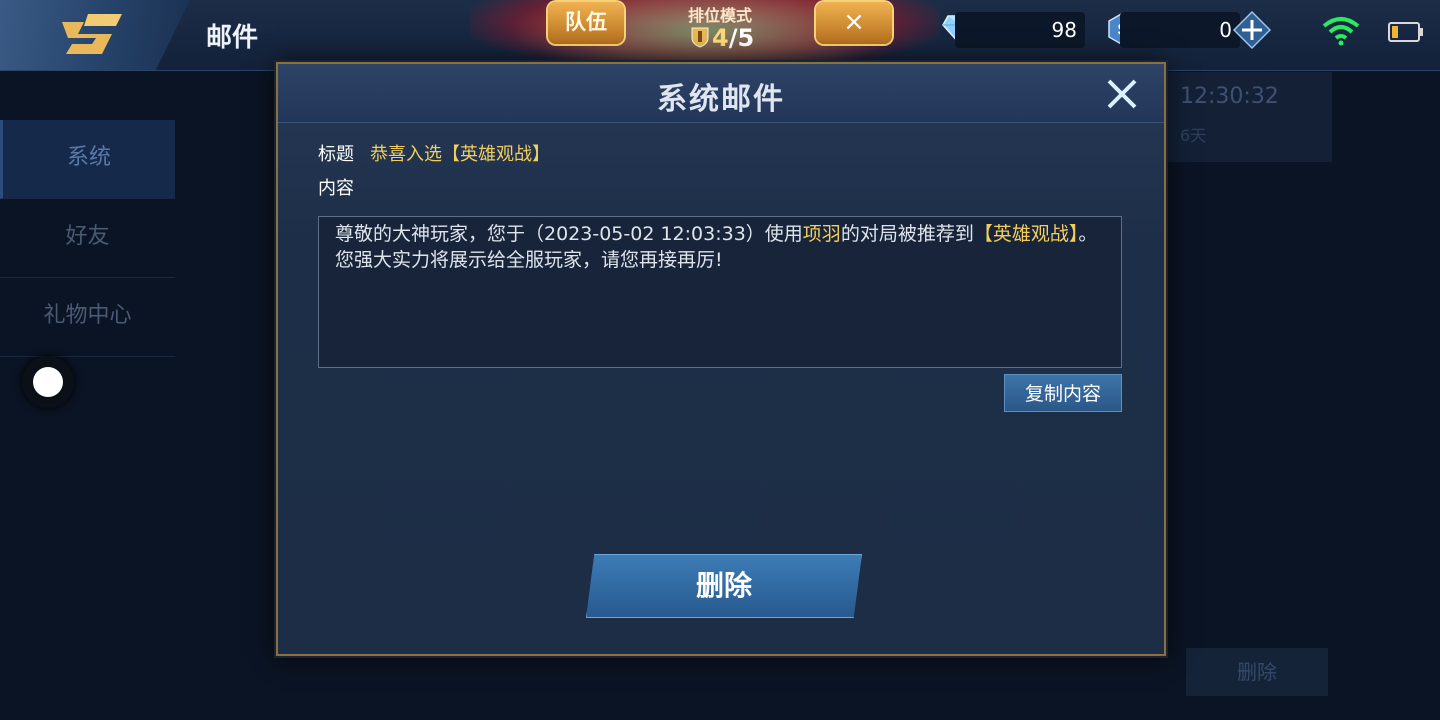 This screenshot has height=720, width=1440. Describe the element at coordinates (724, 586) in the screenshot. I see `delete-button: 删除` at that location.